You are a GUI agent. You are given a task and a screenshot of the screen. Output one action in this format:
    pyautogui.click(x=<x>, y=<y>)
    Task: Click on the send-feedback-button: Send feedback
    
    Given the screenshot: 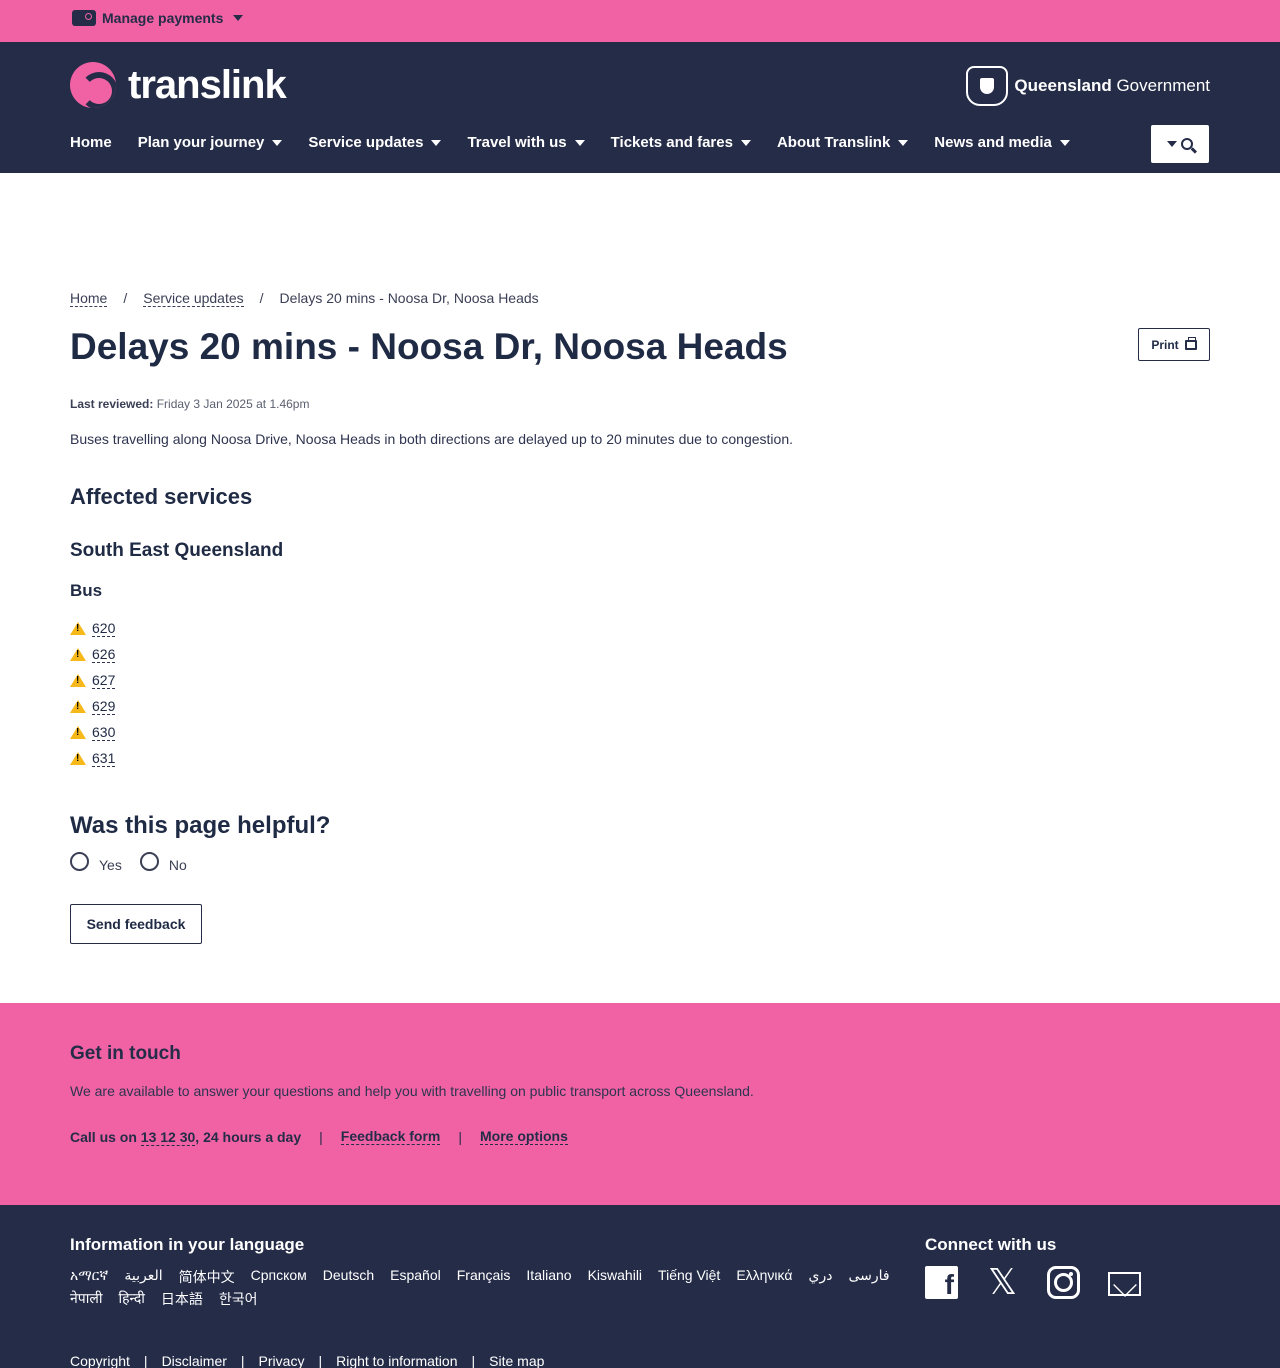 What is the action you would take?
    pyautogui.click(x=136, y=924)
    